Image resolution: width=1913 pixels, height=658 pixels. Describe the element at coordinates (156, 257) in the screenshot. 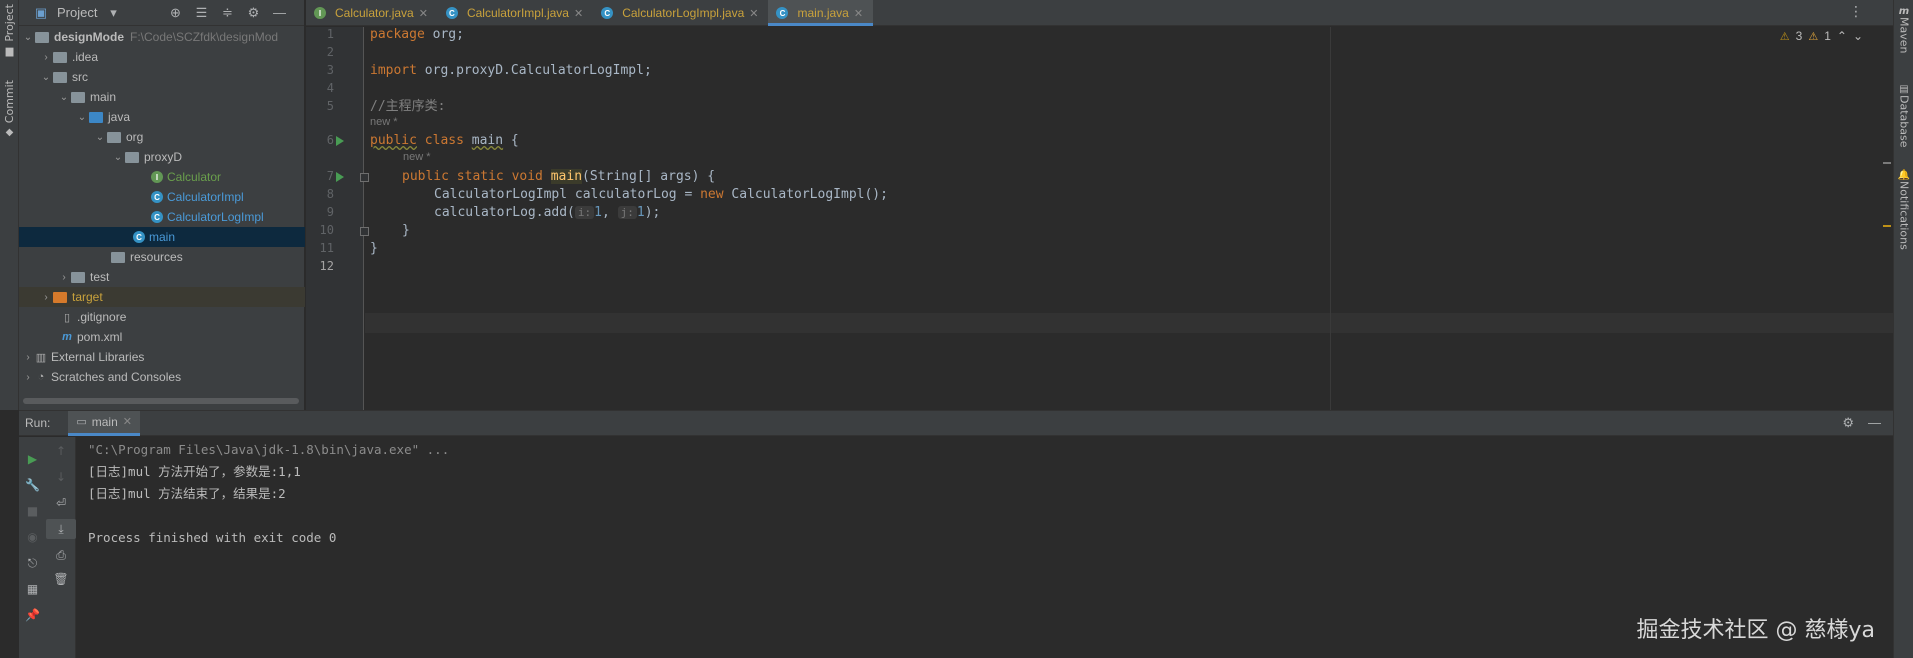

I see `tree-item-label: resources` at that location.